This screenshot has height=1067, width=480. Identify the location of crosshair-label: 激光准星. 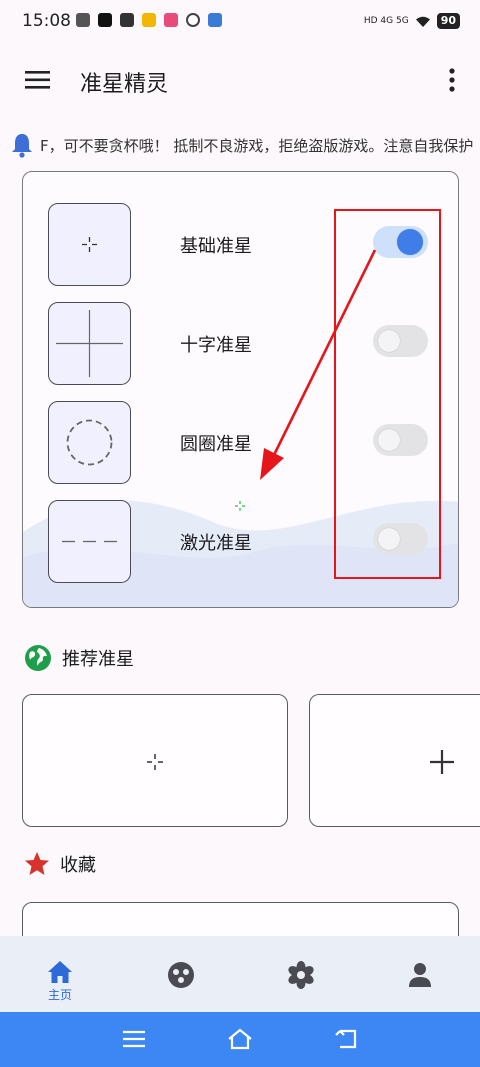
(216, 543).